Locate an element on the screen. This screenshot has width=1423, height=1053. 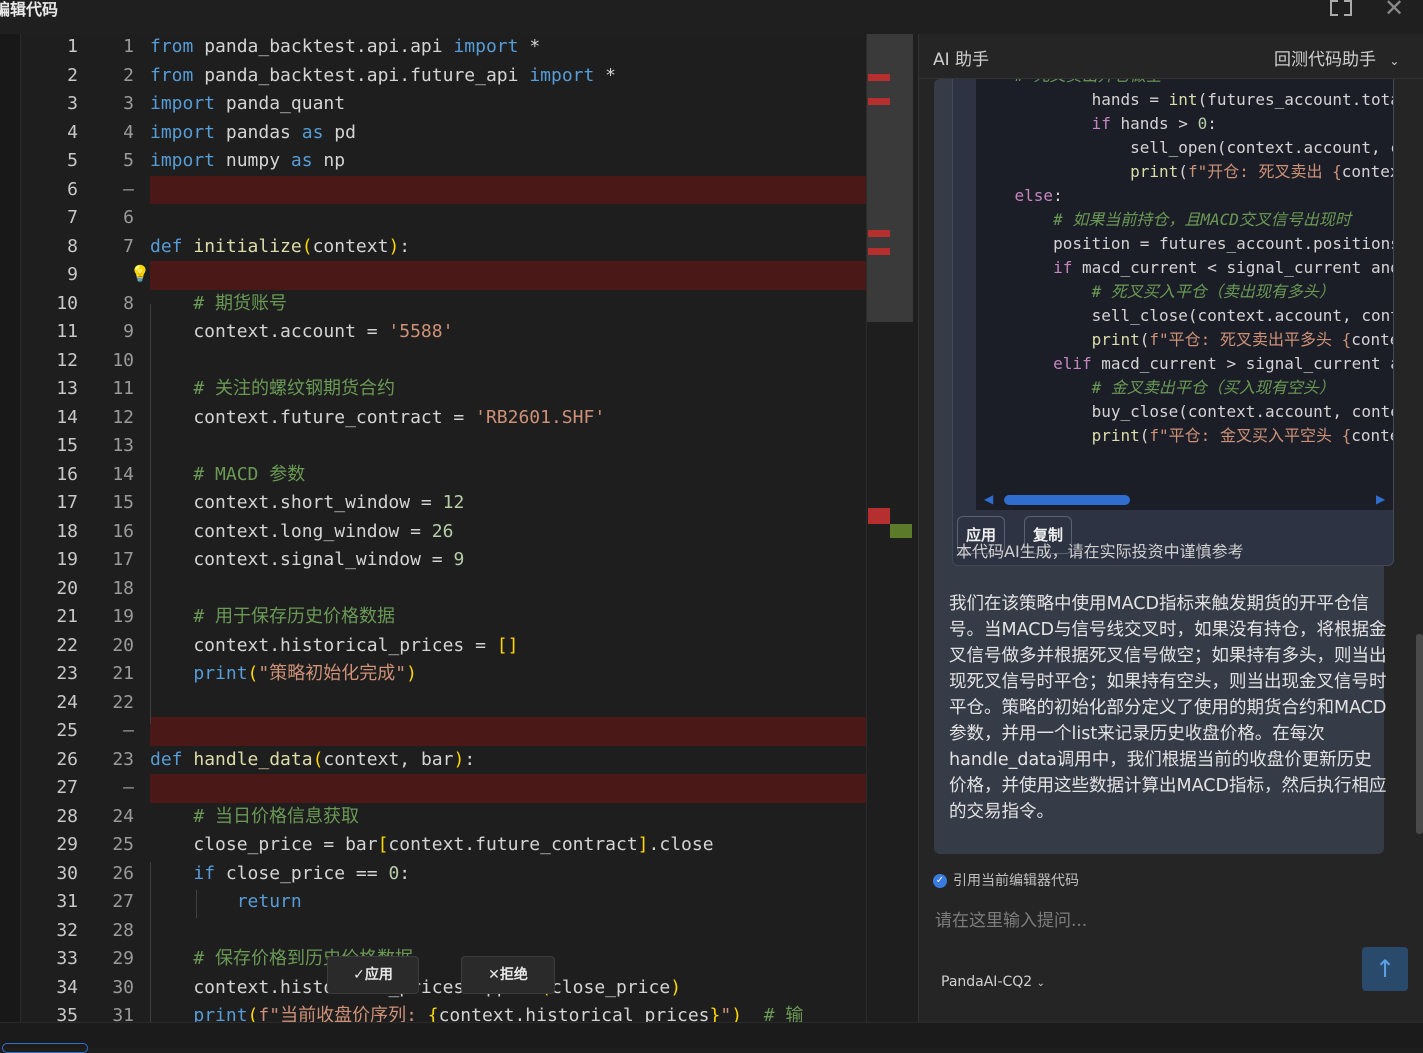
code-line: 19 17 context.signal_window = 9 is located at coordinates (443, 560).